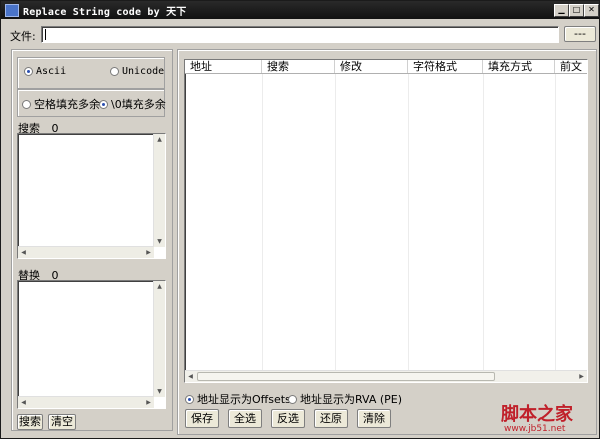 The image size is (600, 439). Describe the element at coordinates (576, 10) in the screenshot. I see `maximize-icon: □` at that location.